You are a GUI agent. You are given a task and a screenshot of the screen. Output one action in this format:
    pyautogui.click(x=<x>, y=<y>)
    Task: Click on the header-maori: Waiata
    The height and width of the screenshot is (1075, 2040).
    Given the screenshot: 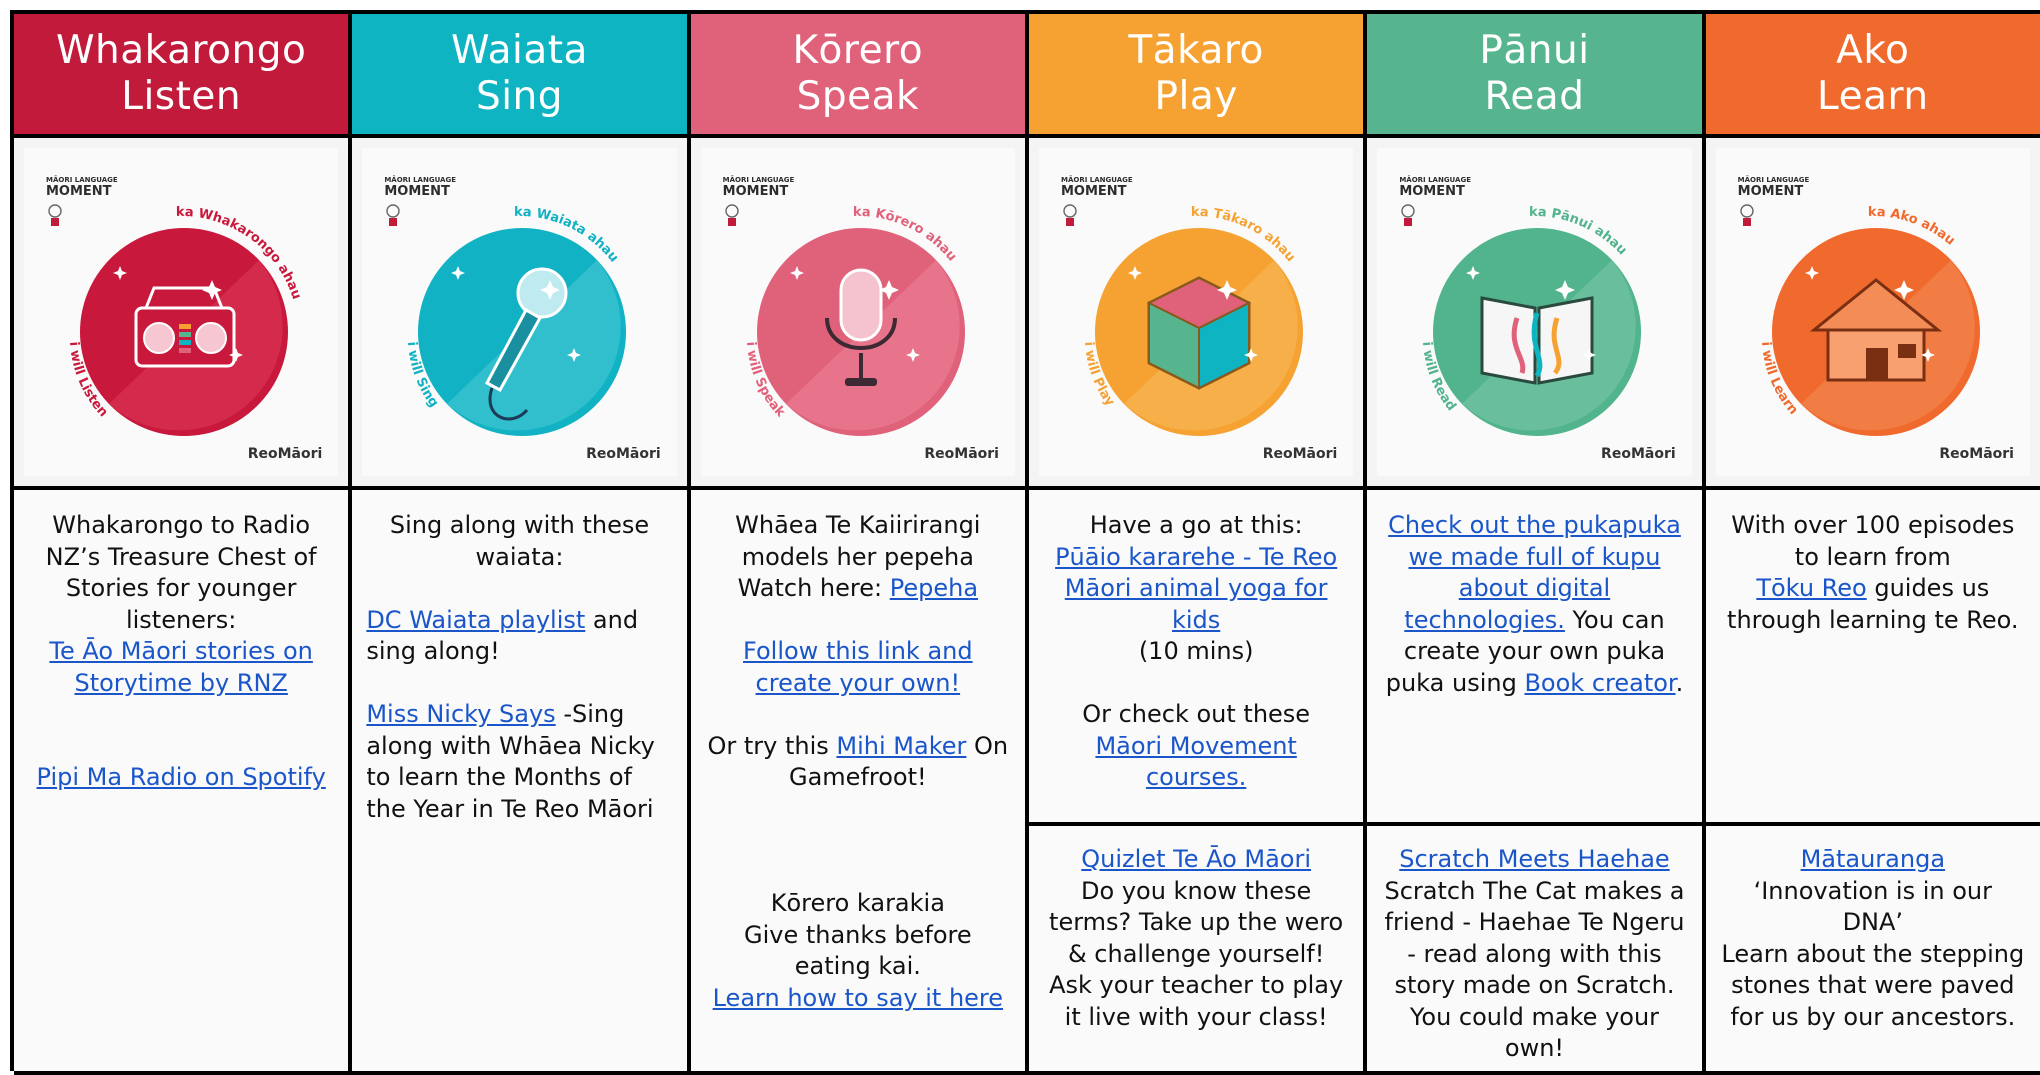 What is the action you would take?
    pyautogui.click(x=519, y=50)
    